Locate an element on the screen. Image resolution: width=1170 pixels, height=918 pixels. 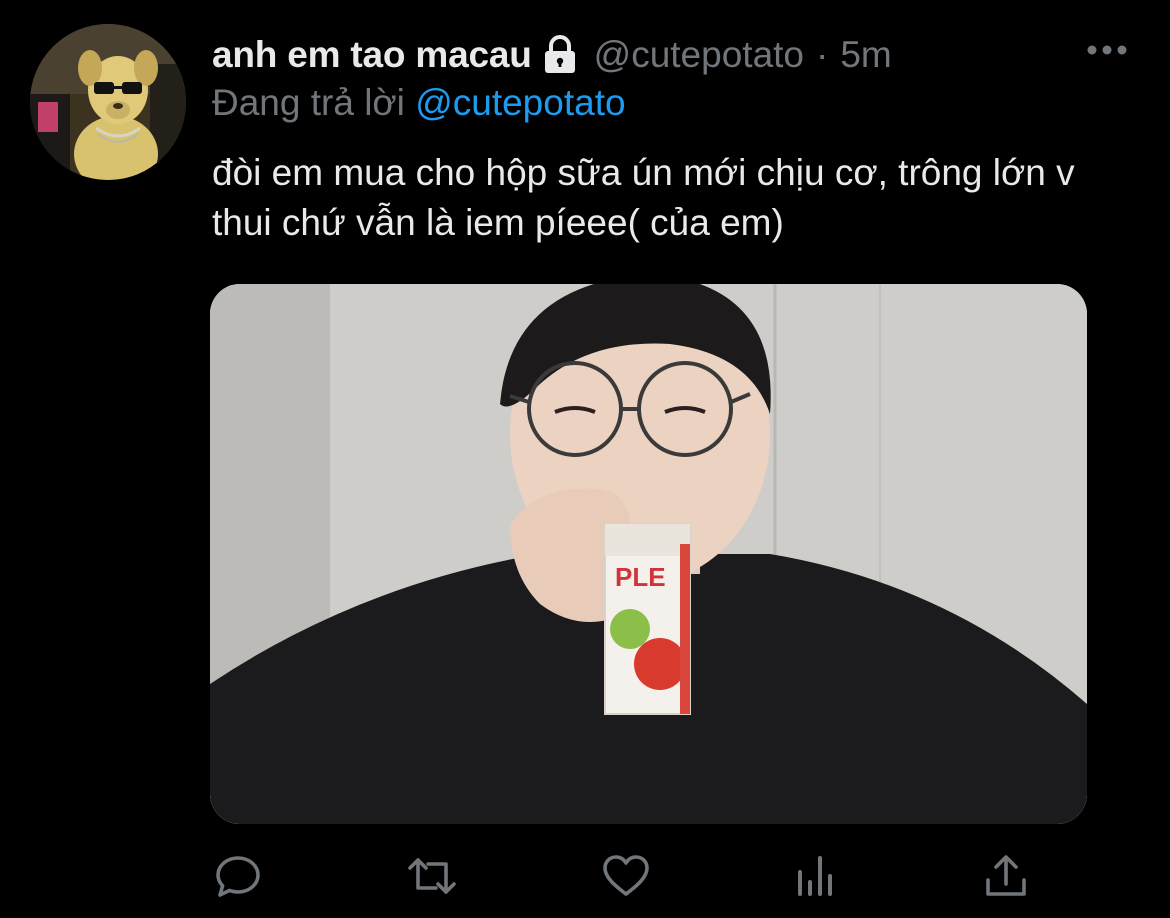
tweet-header: anh em tao macau @cutepotato · 5m is located at coordinates (552, 55).